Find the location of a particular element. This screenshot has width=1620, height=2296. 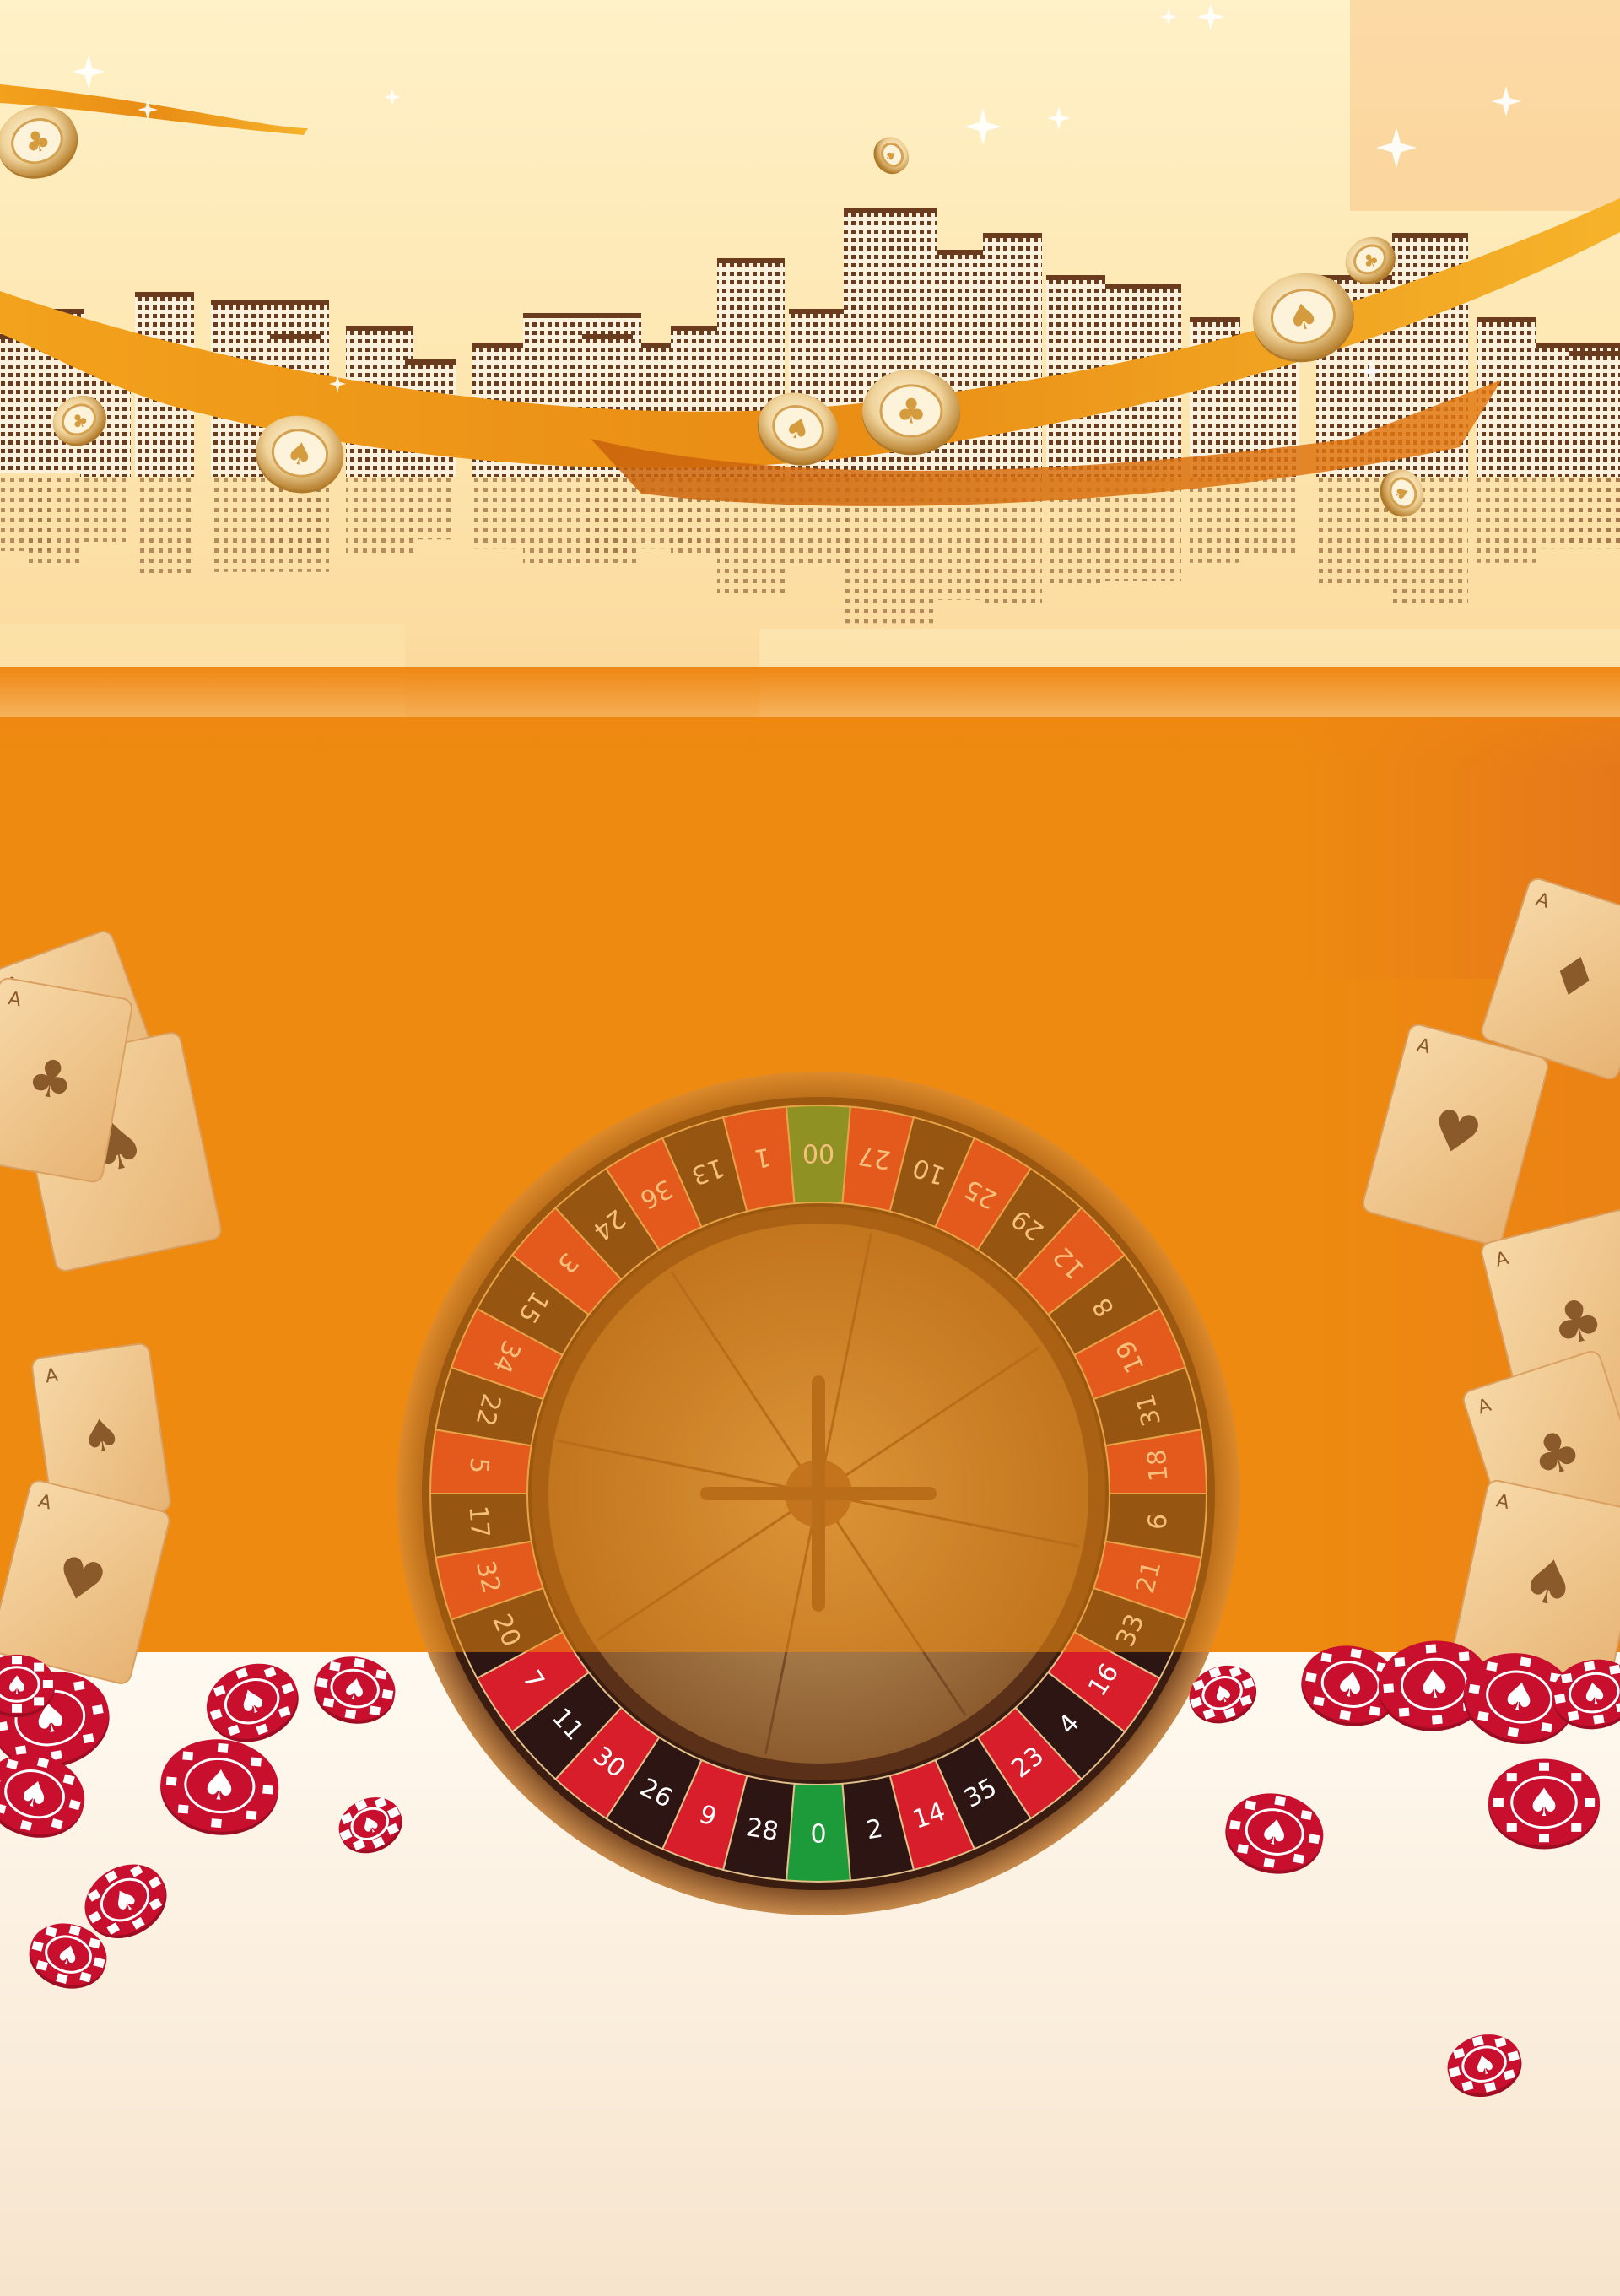

red-chip: ♠ is located at coordinates (1544, 1804).